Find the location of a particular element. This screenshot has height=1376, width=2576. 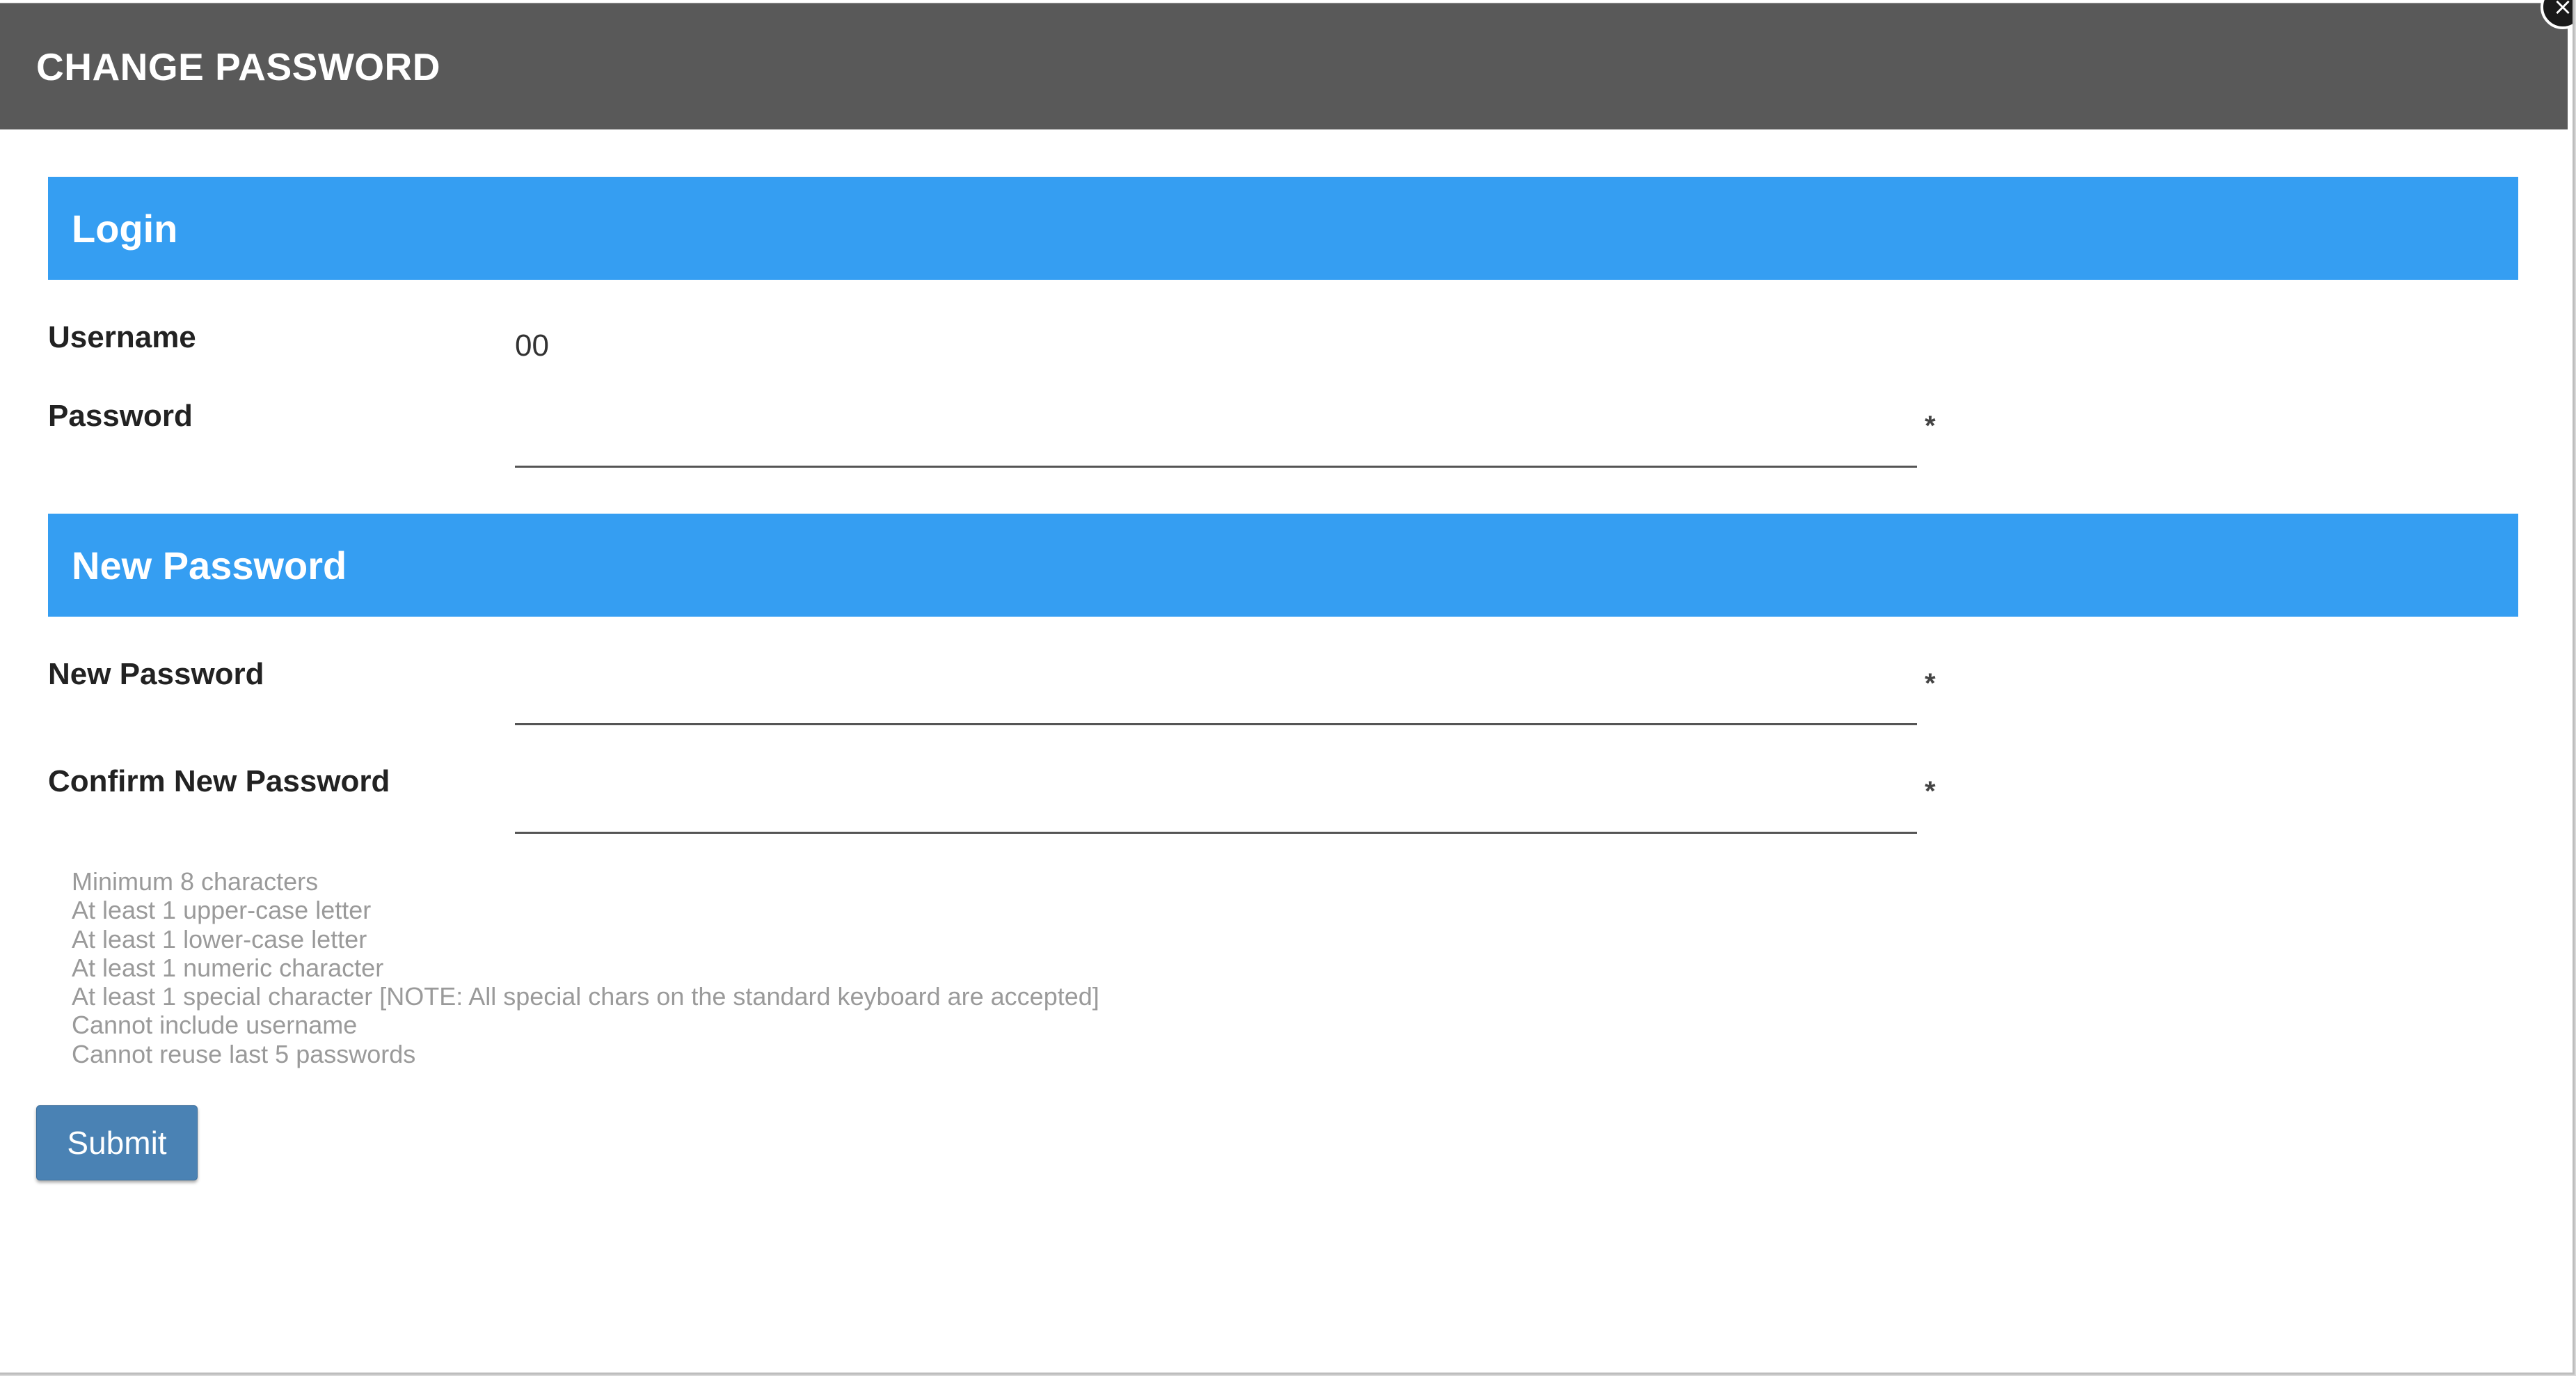

submit-button: Submit is located at coordinates (117, 1142).